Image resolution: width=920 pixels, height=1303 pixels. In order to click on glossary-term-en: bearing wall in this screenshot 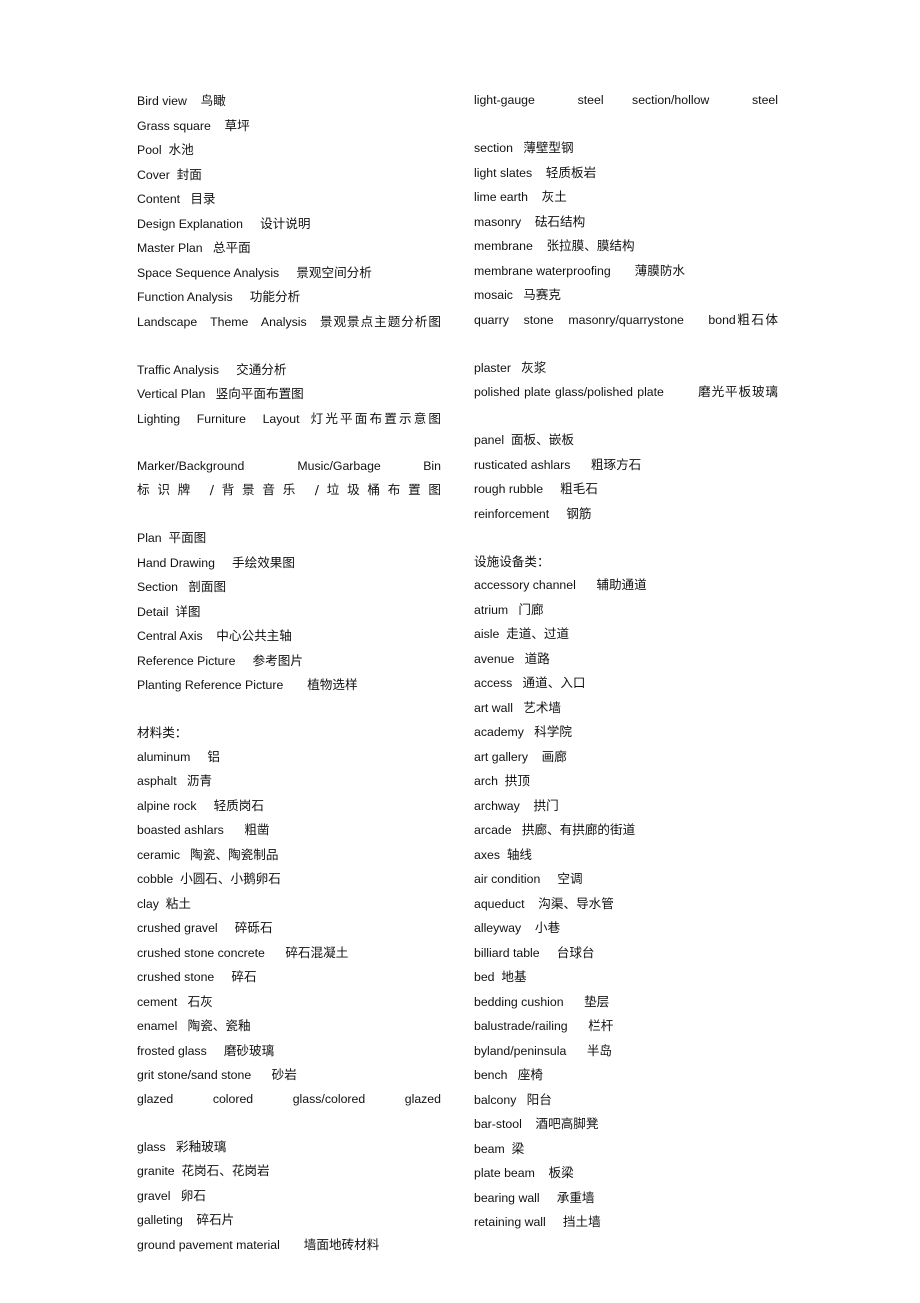, I will do `click(507, 1197)`.